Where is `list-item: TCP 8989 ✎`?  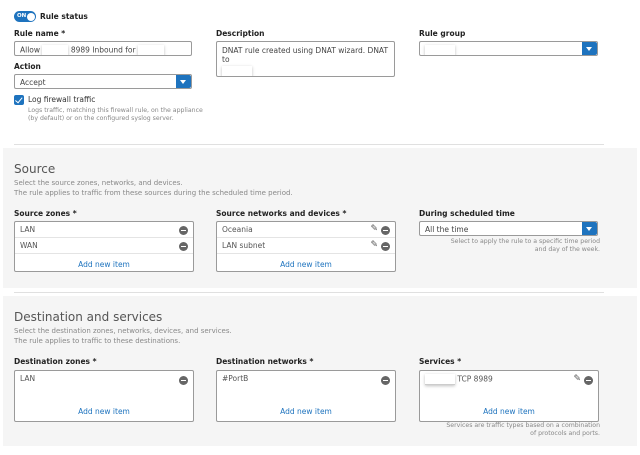
list-item: TCP 8989 ✎ is located at coordinates (509, 386).